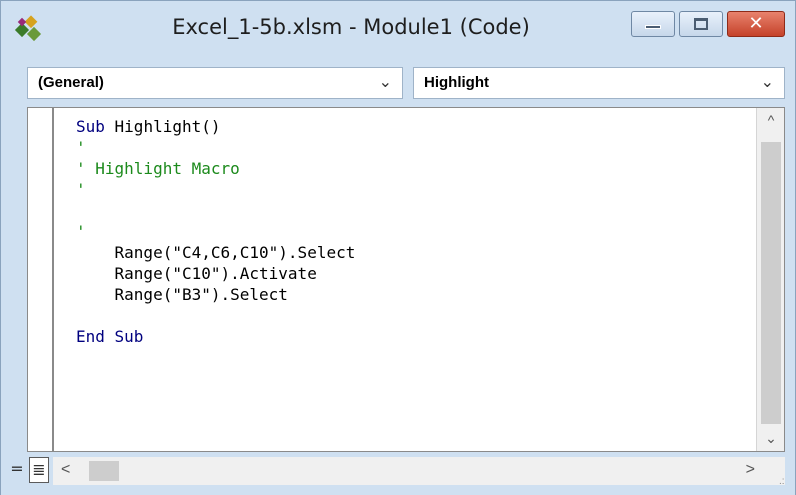 The height and width of the screenshot is (495, 796). I want to click on code-line: Sub Highlight(), so click(416, 126).